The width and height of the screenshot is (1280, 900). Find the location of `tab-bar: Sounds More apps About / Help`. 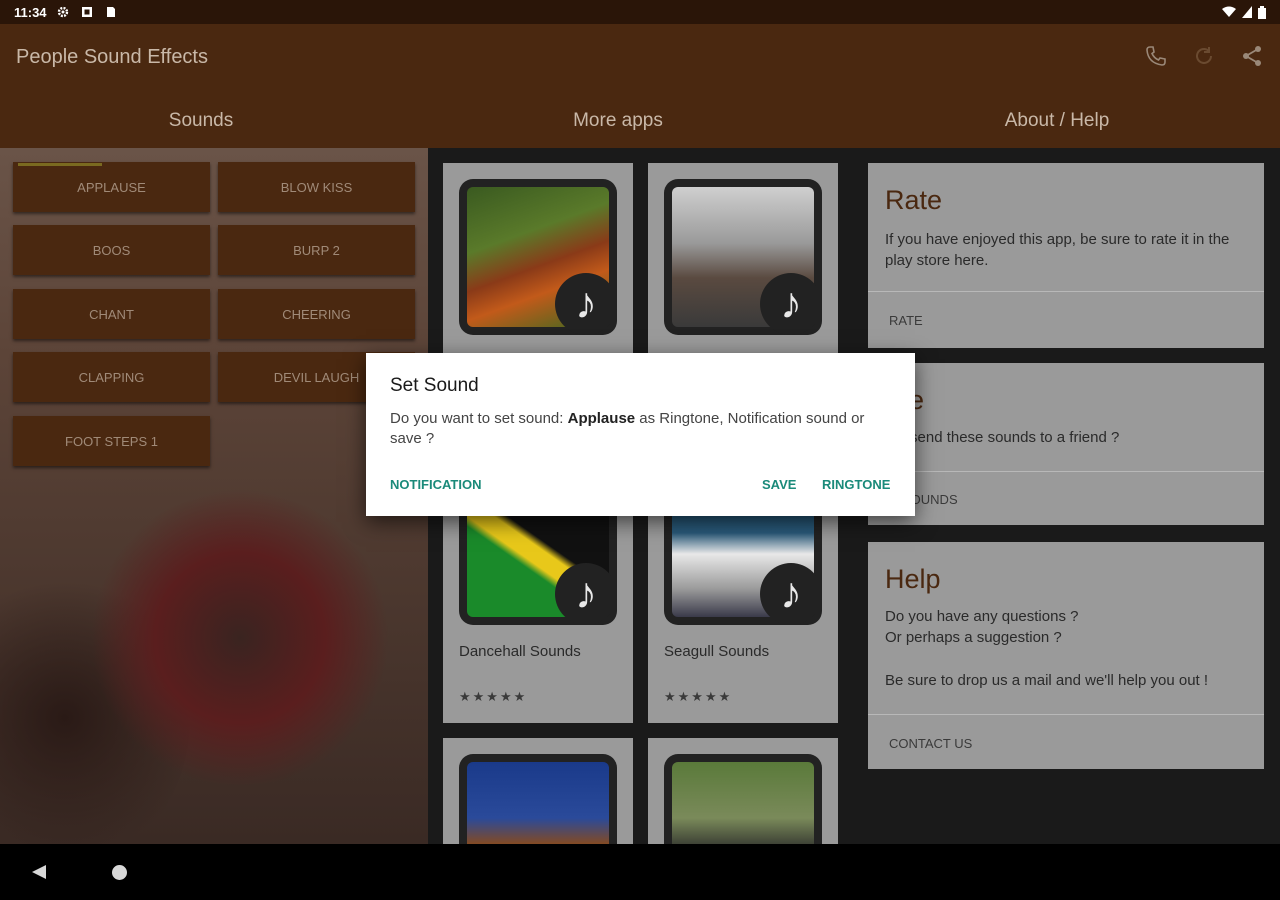

tab-bar: Sounds More apps About / Help is located at coordinates (640, 121).